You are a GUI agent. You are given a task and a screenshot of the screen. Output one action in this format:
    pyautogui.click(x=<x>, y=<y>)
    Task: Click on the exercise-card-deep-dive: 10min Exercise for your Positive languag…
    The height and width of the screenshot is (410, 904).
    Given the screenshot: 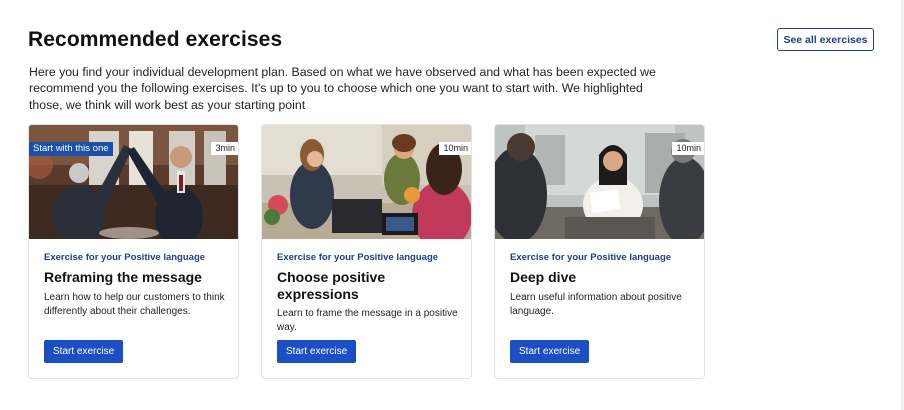 What is the action you would take?
    pyautogui.click(x=599, y=251)
    